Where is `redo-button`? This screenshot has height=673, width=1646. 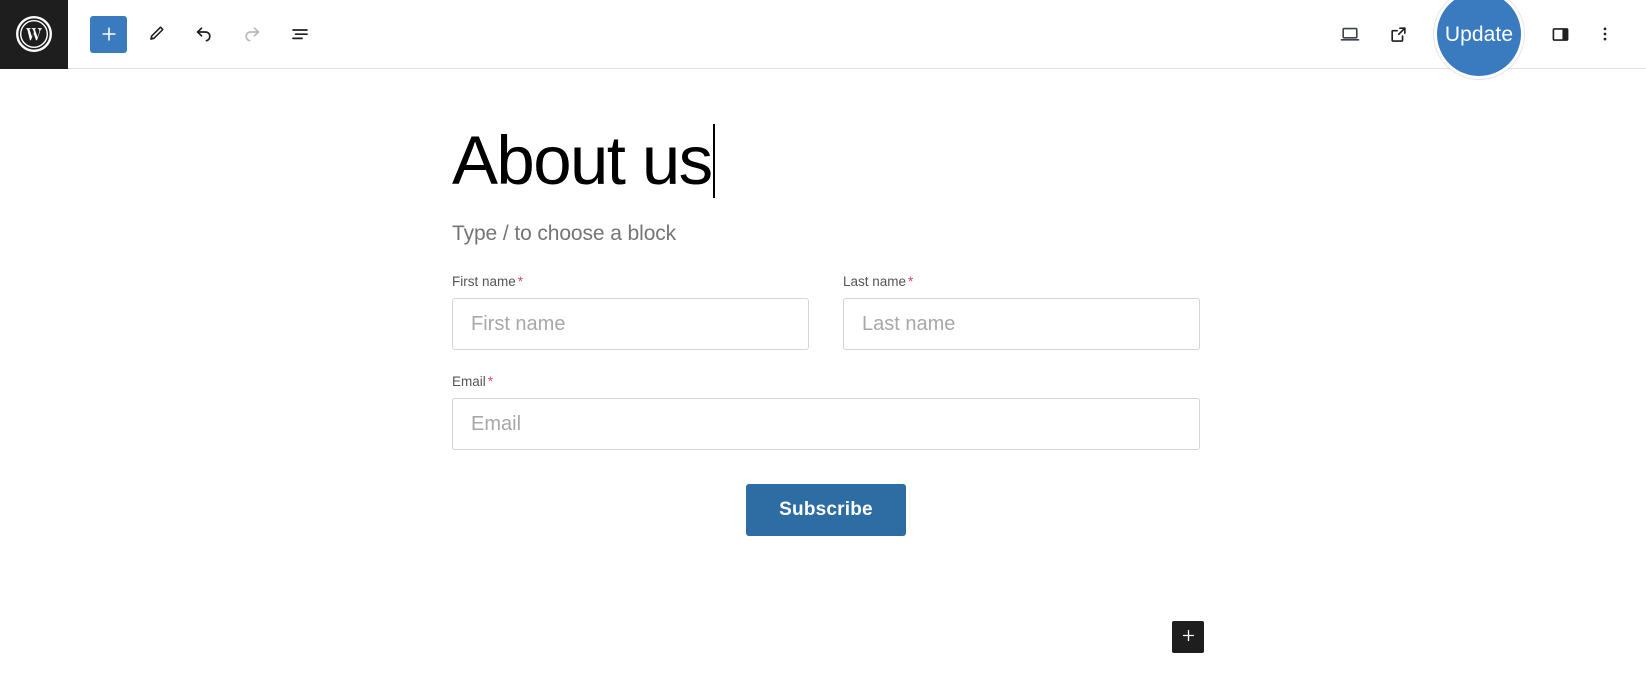
redo-button is located at coordinates (252, 34).